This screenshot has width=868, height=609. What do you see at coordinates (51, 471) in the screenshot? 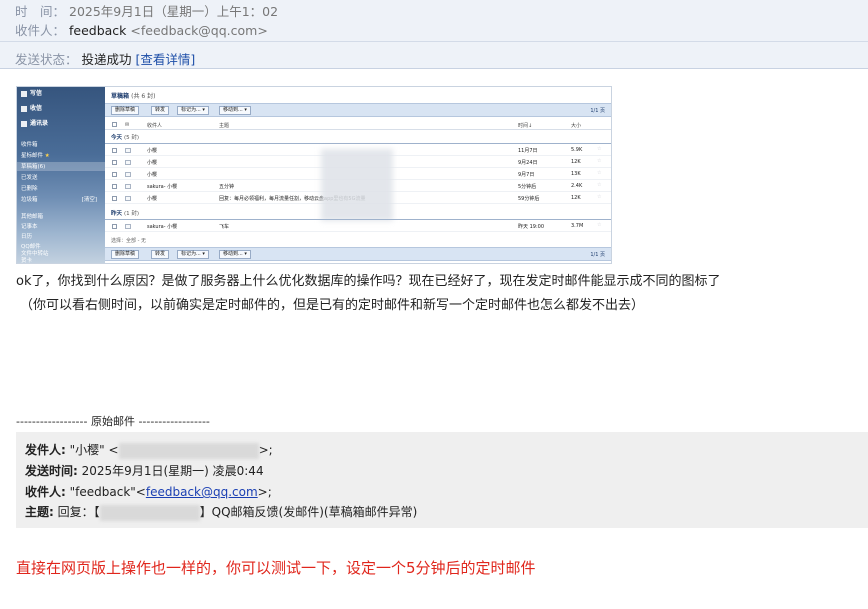
I see `quoted-sent-label: 发送时间:` at bounding box center [51, 471].